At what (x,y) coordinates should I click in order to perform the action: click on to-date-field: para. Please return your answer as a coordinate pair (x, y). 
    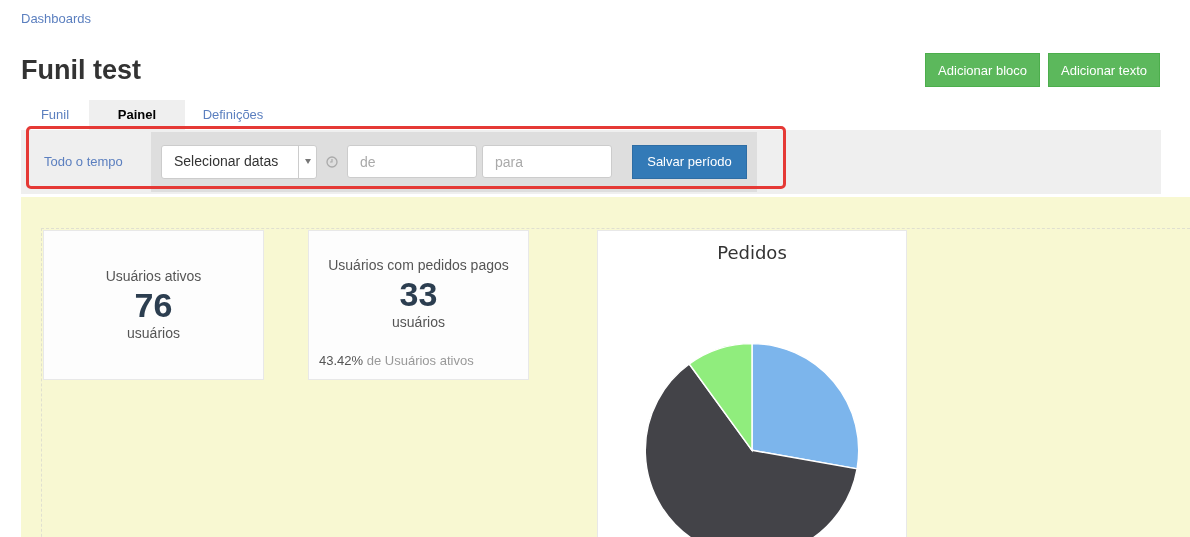
    Looking at the image, I should click on (547, 161).